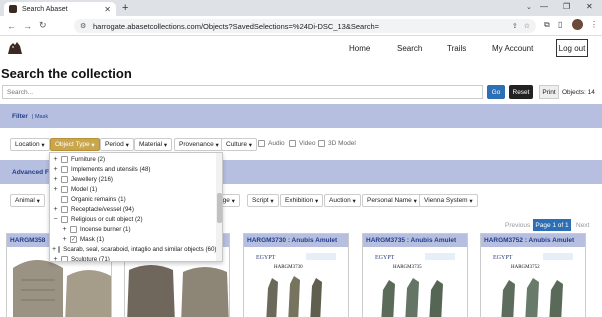  Describe the element at coordinates (239, 144) in the screenshot. I see `filter-culture-dropdown: Culture ▾` at that location.